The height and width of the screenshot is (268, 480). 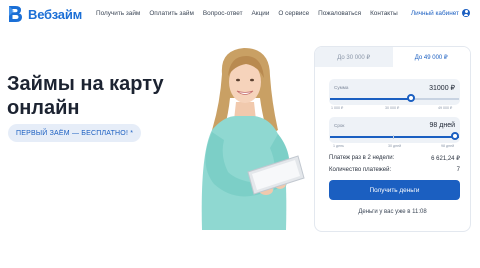 What do you see at coordinates (392, 212) in the screenshot?
I see `money-eta-note: Деньги у вас уже в 11:08` at bounding box center [392, 212].